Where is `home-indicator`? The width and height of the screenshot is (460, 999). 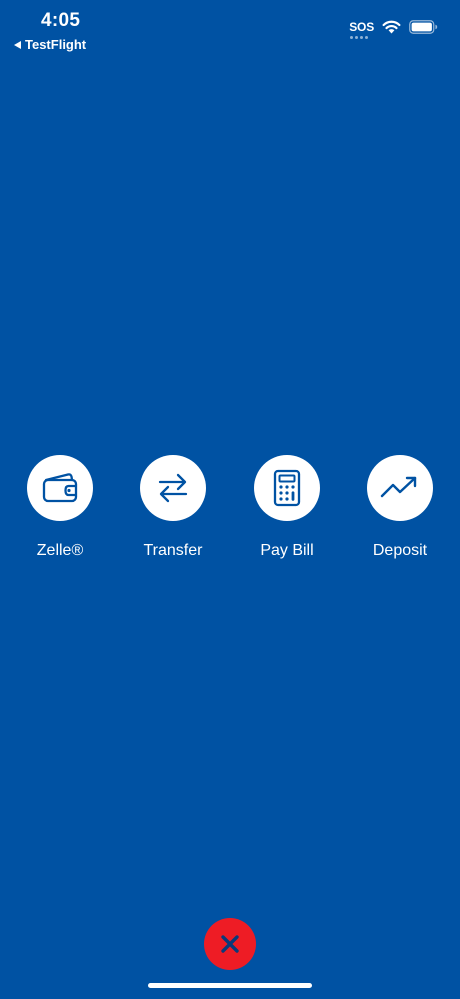 home-indicator is located at coordinates (230, 985).